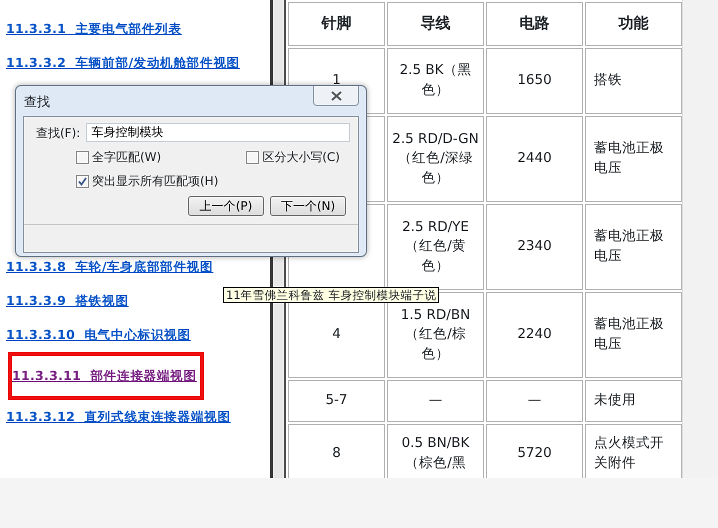  Describe the element at coordinates (534, 335) in the screenshot. I see `table-cell: 2240` at that location.